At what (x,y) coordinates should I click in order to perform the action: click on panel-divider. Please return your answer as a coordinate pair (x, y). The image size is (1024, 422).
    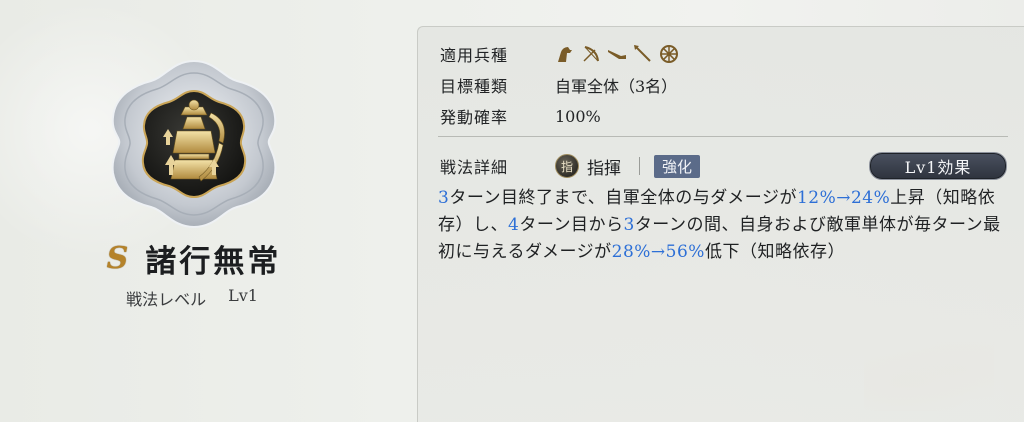
    Looking at the image, I should click on (723, 136).